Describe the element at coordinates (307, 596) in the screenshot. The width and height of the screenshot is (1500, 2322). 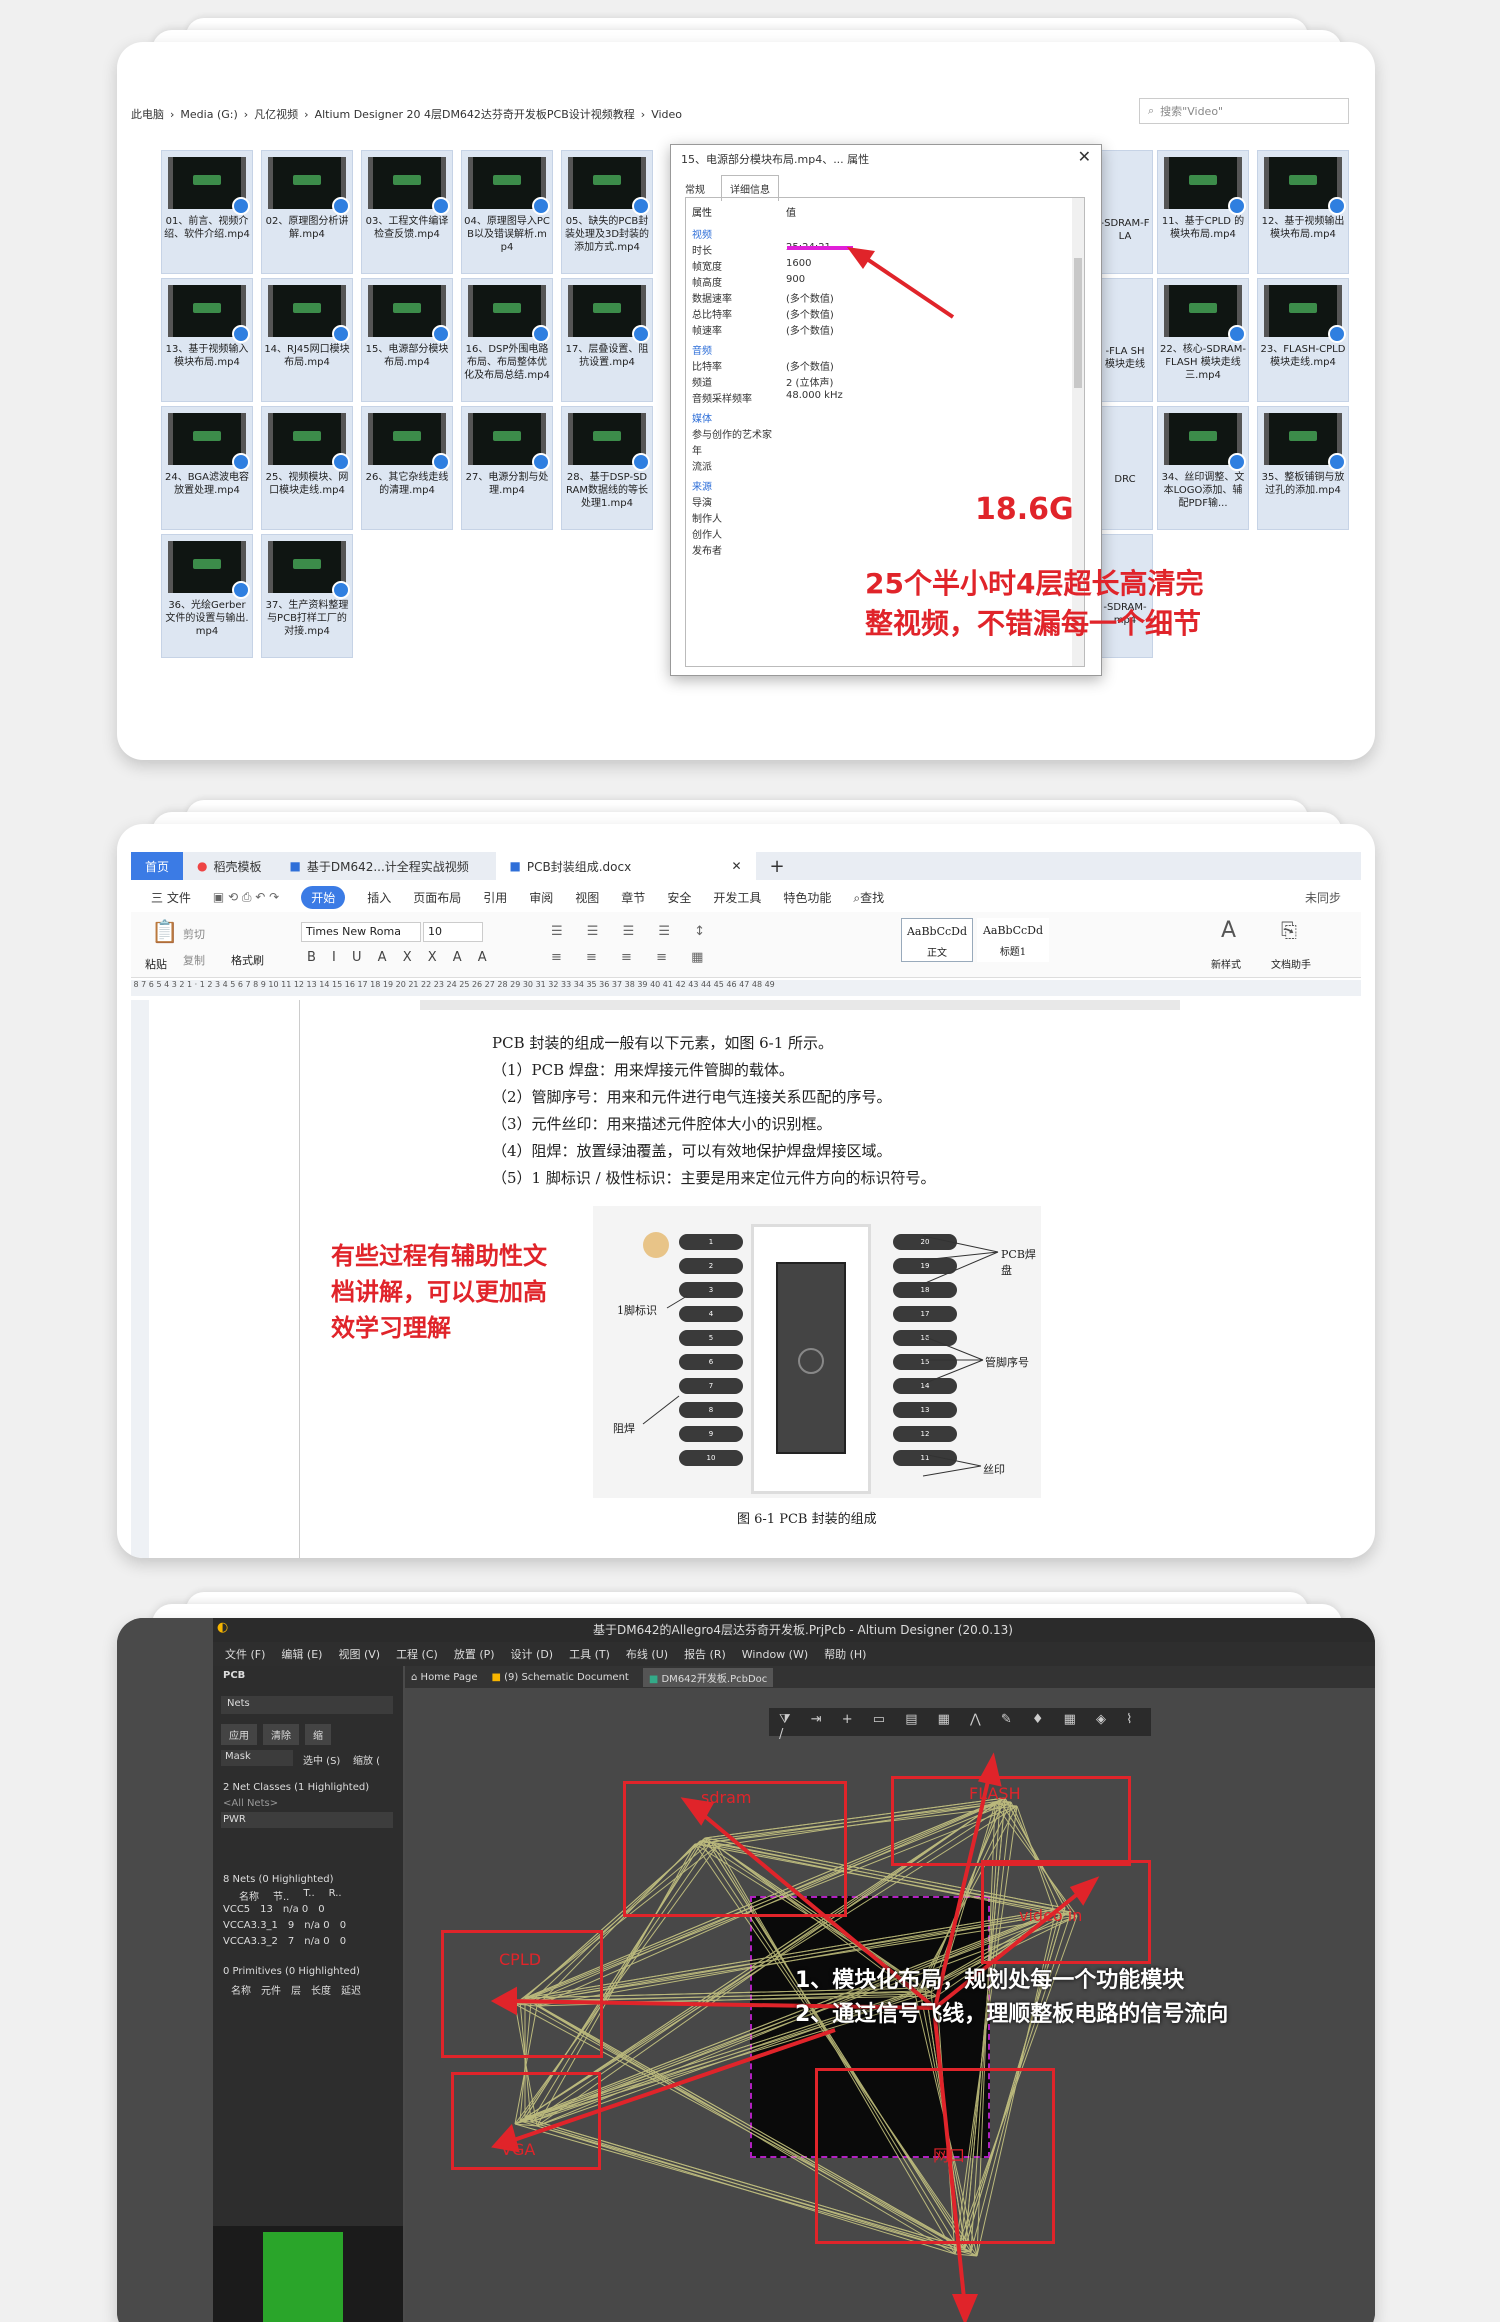
I see `file-tile: 37、生产资料整理与PCB打样工厂的对接.mp4` at that location.